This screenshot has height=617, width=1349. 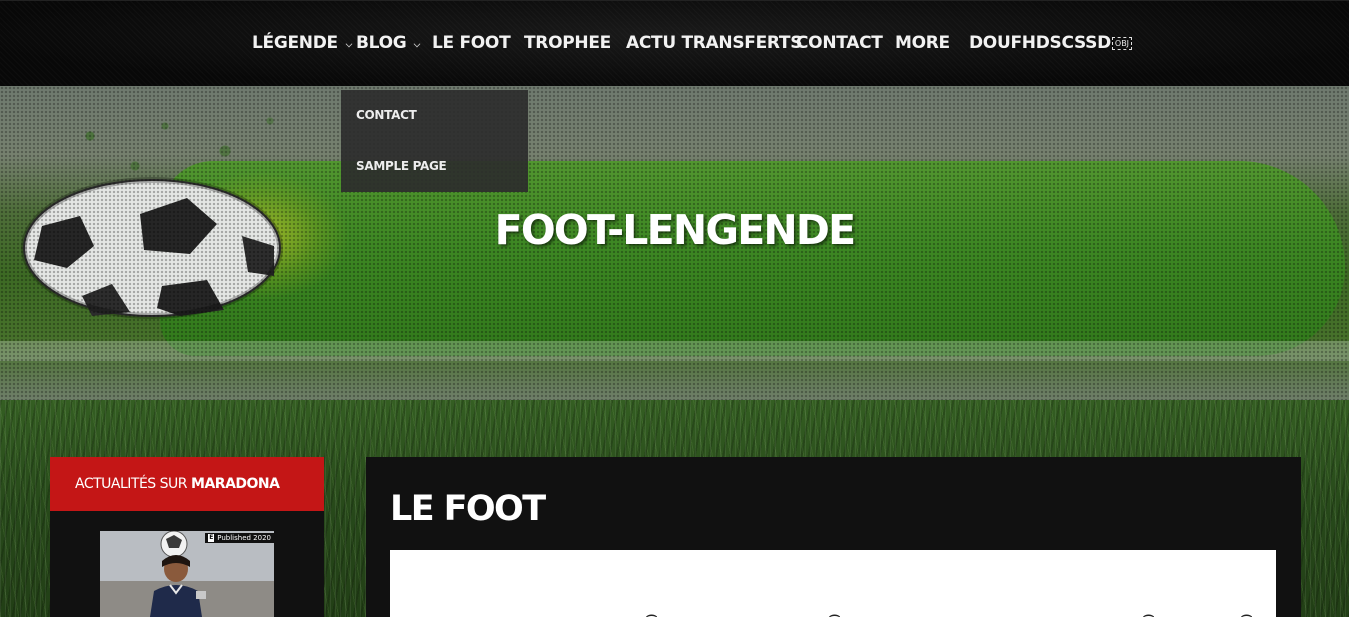 What do you see at coordinates (386, 115) in the screenshot?
I see `dropdown-item-contact: Contact` at bounding box center [386, 115].